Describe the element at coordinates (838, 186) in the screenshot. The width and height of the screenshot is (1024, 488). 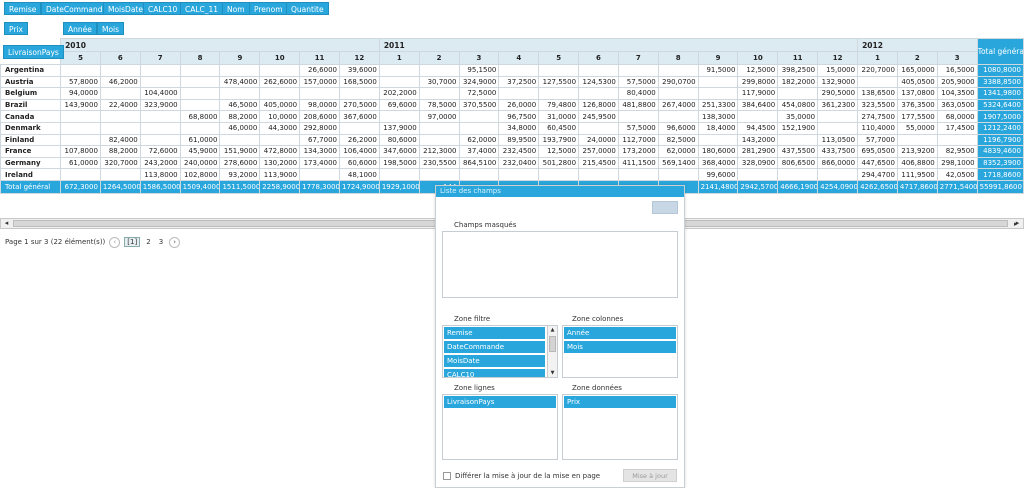
I see `grand-total-cell: 4254,0900` at that location.